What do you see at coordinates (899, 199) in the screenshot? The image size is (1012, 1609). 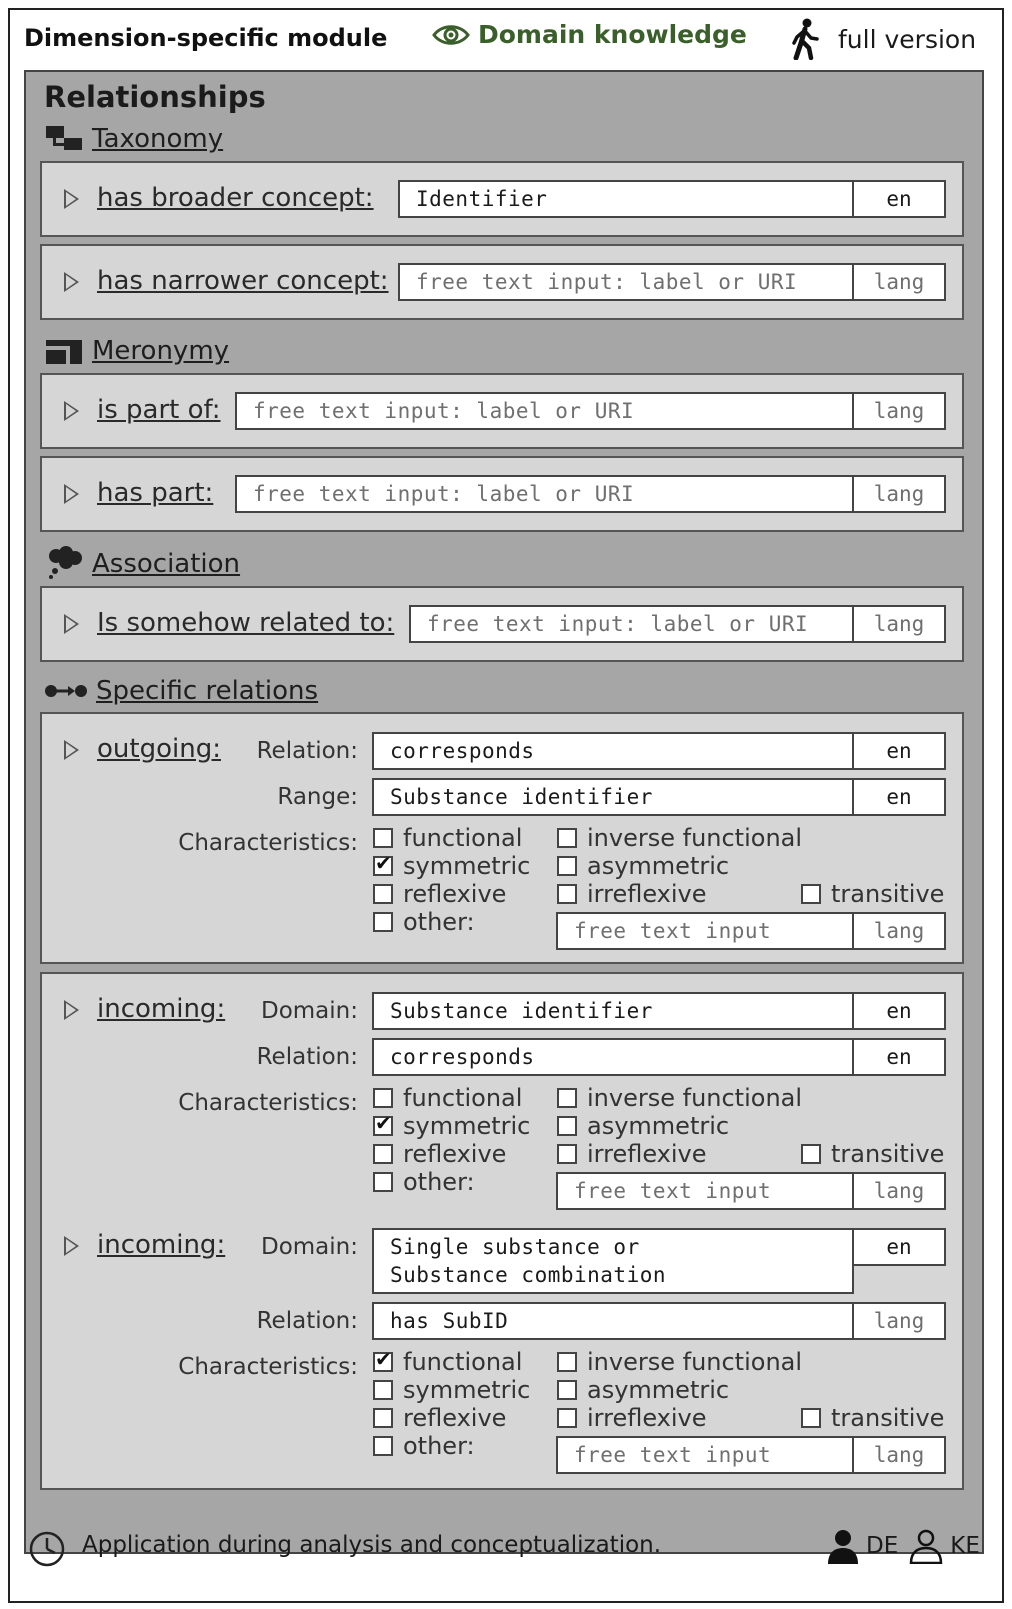 I see `broader-concept-lang: en` at bounding box center [899, 199].